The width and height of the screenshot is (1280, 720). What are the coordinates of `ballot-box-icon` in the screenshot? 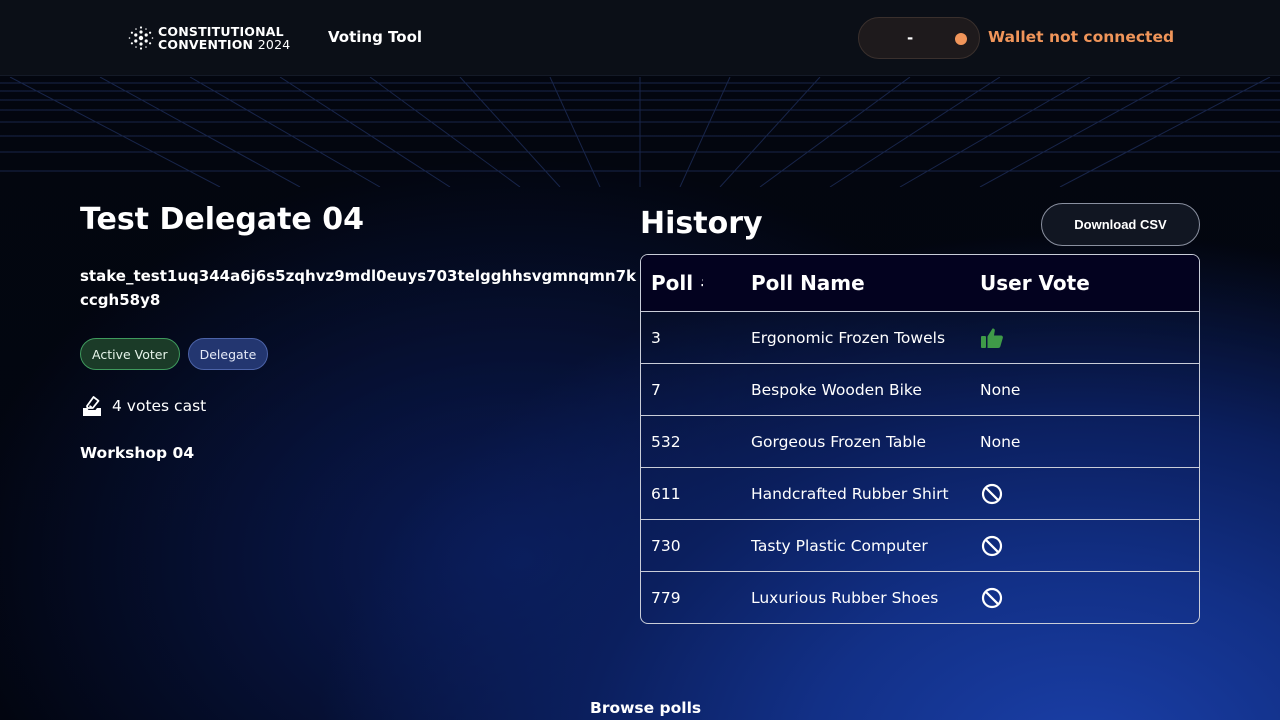 It's located at (92, 406).